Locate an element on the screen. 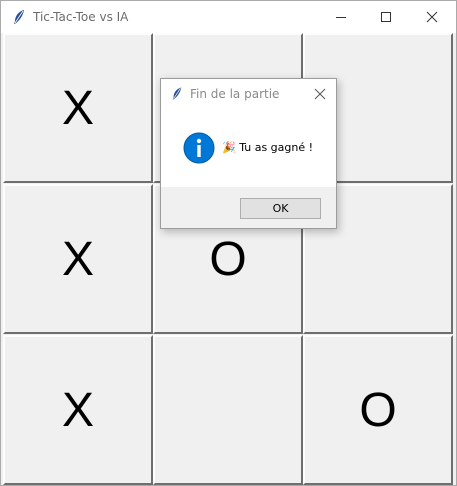  close-button is located at coordinates (432, 17).